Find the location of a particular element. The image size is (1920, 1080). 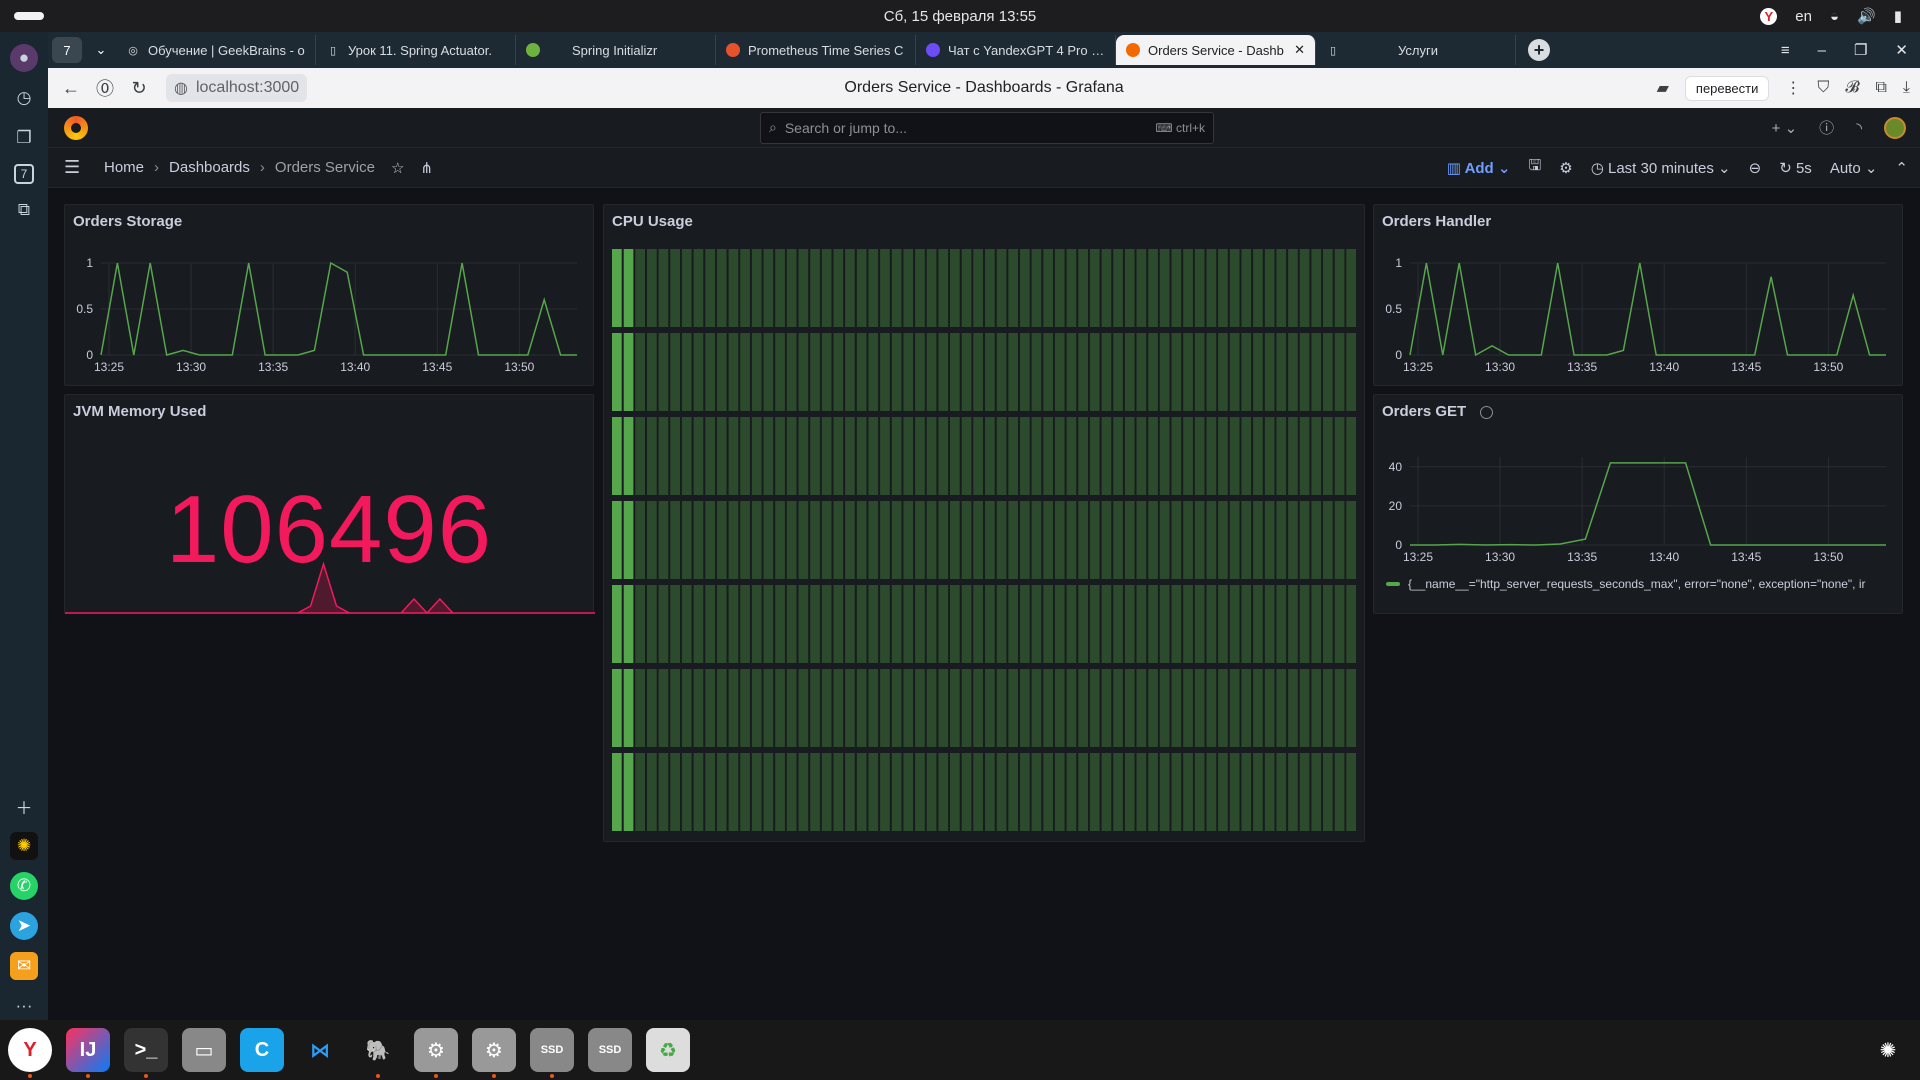

site-info-icon: ◍ is located at coordinates (181, 88).